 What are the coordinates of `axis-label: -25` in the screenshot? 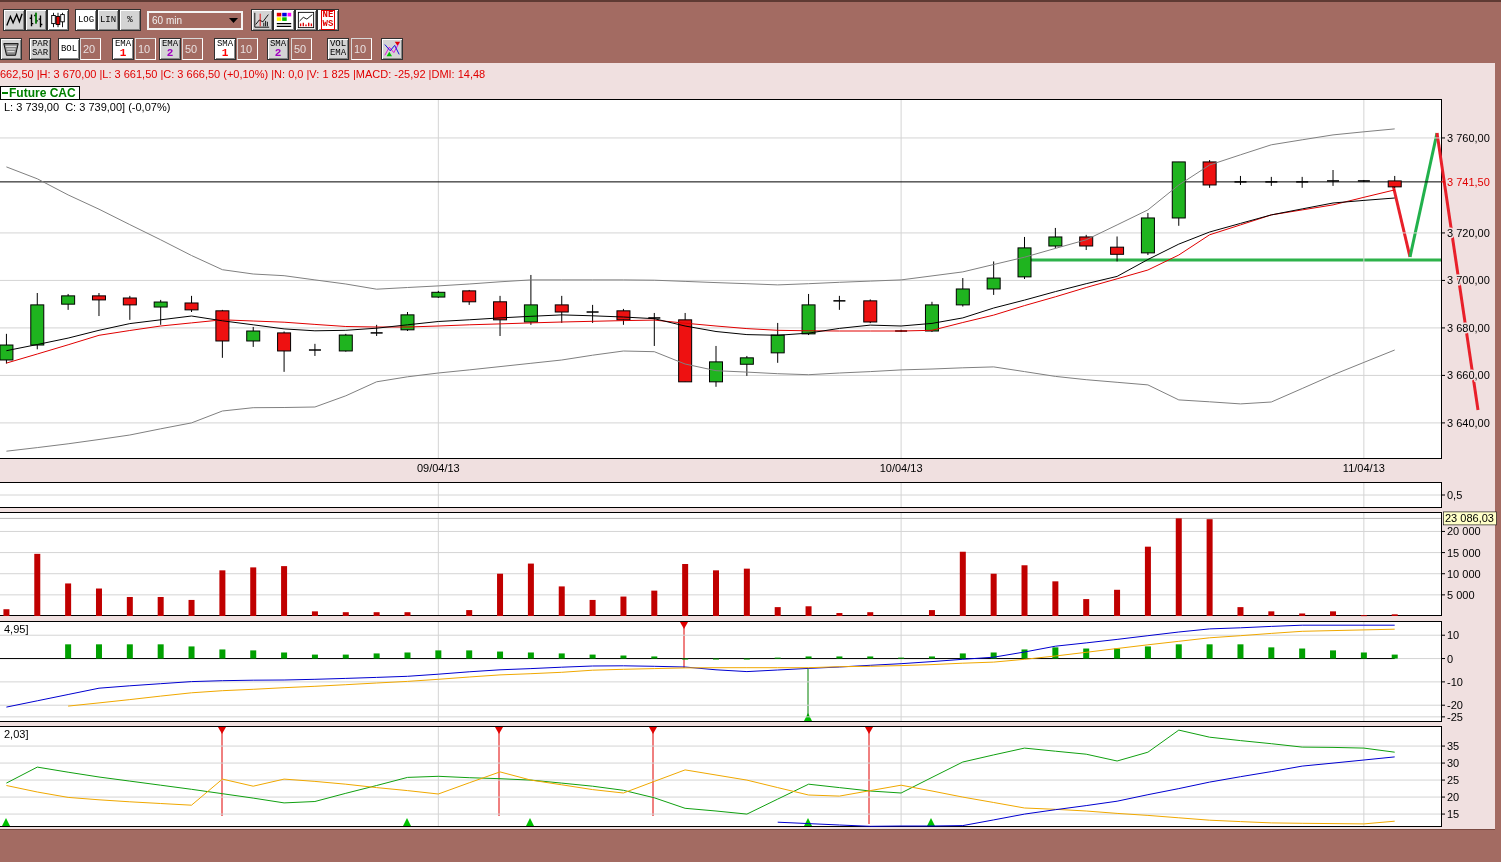 It's located at (1455, 716).